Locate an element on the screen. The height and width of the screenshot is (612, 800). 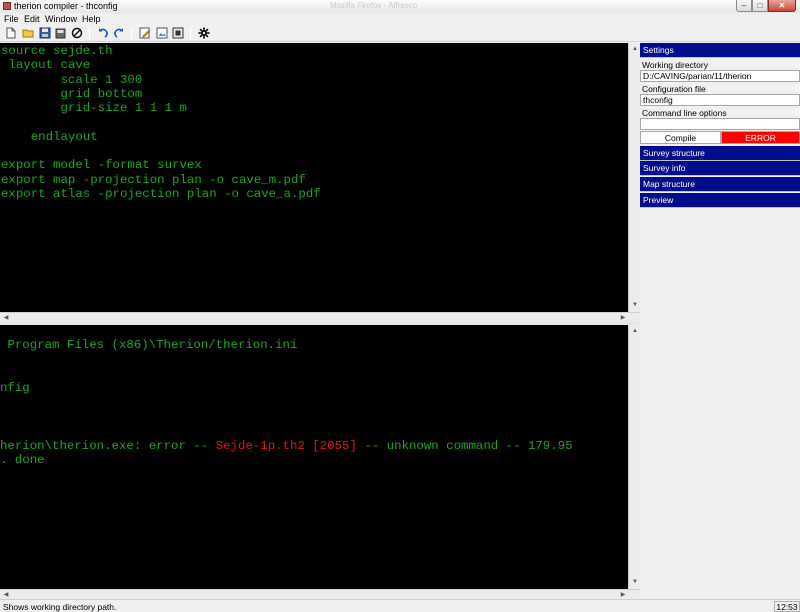
app-icon is located at coordinates (7, 6).